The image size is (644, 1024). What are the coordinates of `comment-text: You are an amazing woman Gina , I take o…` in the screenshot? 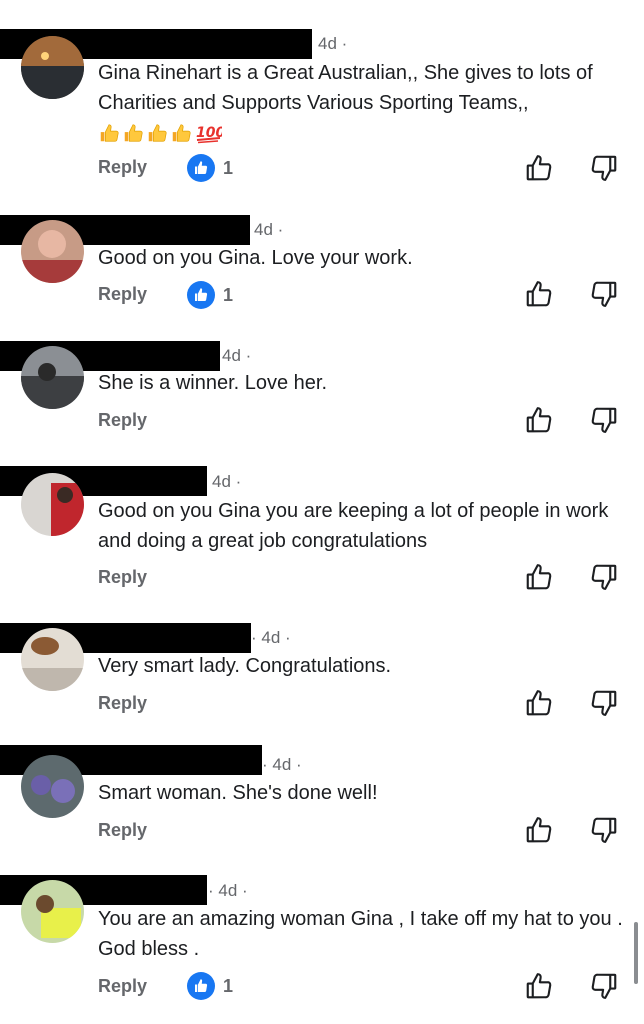 It's located at (360, 934).